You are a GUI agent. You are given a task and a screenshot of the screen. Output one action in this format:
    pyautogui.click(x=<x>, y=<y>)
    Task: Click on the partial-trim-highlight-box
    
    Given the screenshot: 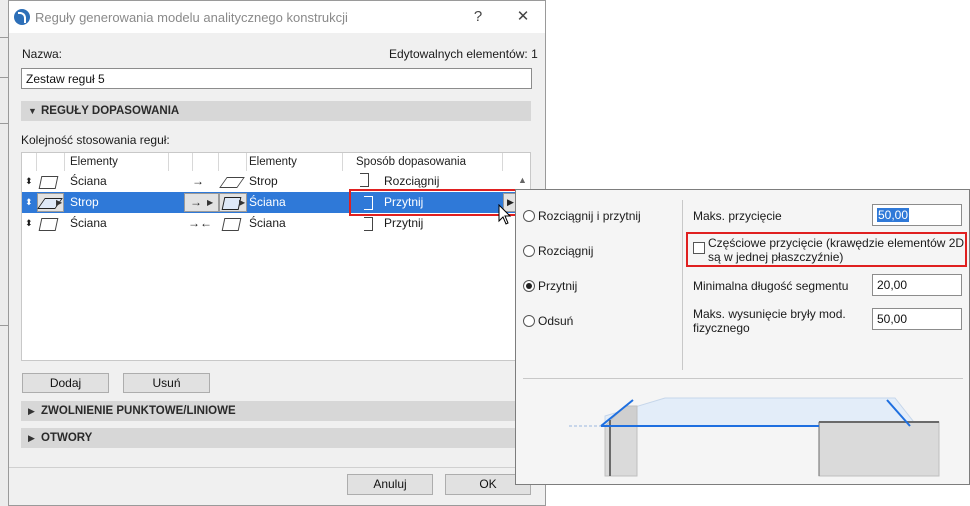 What is the action you would take?
    pyautogui.click(x=826, y=249)
    